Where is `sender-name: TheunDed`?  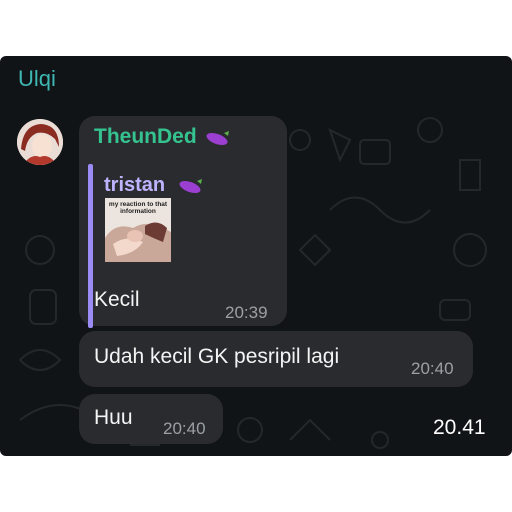 sender-name: TheunDed is located at coordinates (145, 137).